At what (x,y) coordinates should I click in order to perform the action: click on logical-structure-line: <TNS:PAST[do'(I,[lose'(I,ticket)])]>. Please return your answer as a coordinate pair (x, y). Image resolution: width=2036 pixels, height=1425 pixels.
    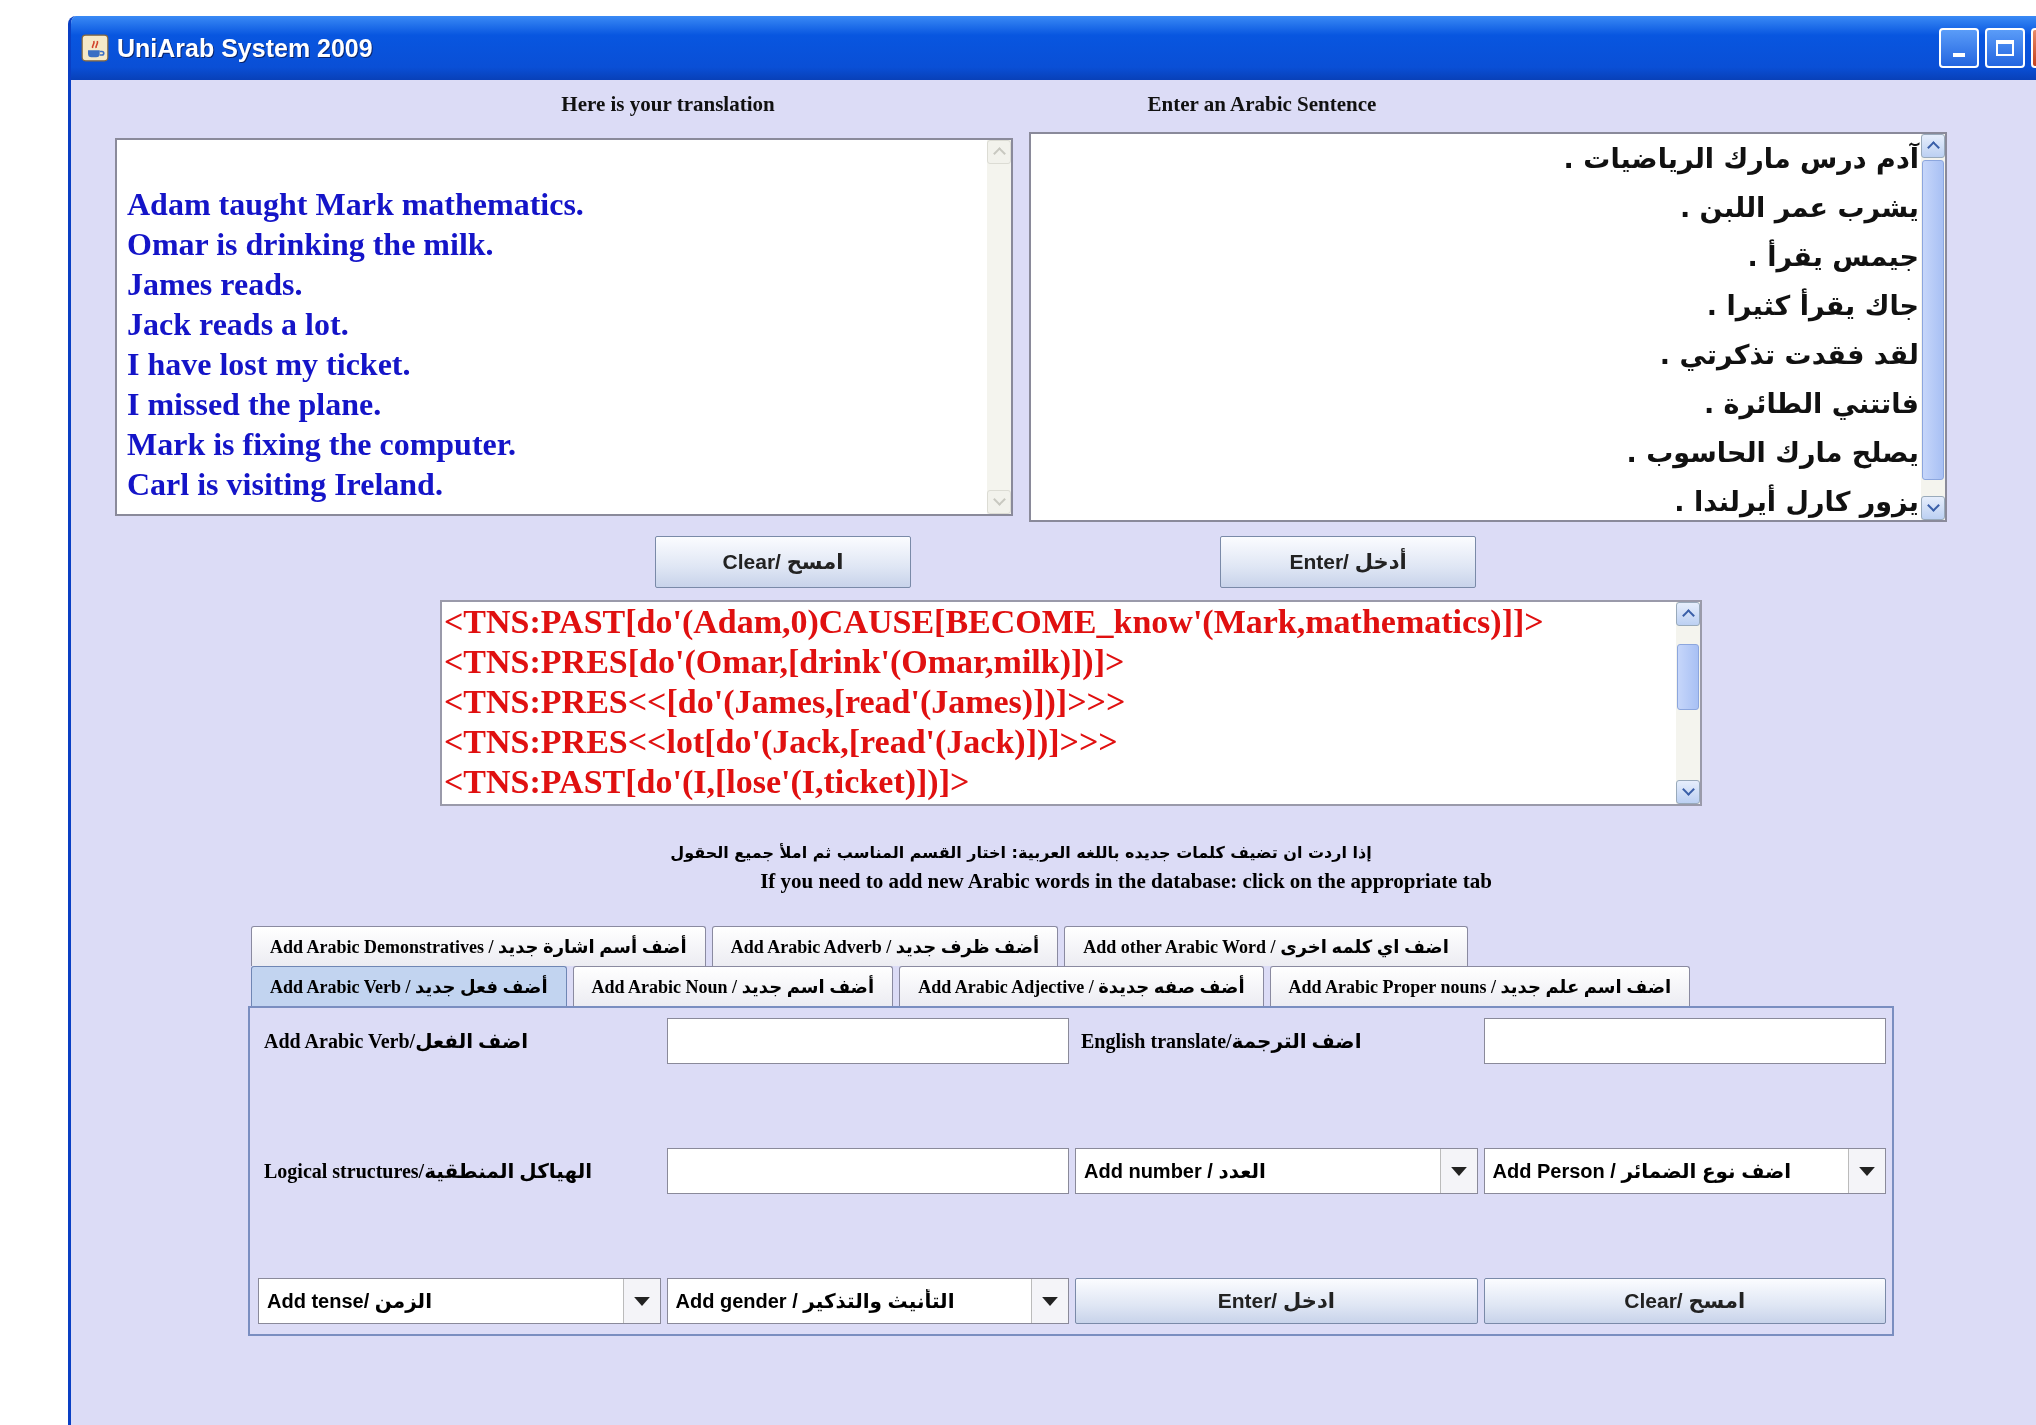
    Looking at the image, I should click on (707, 782).